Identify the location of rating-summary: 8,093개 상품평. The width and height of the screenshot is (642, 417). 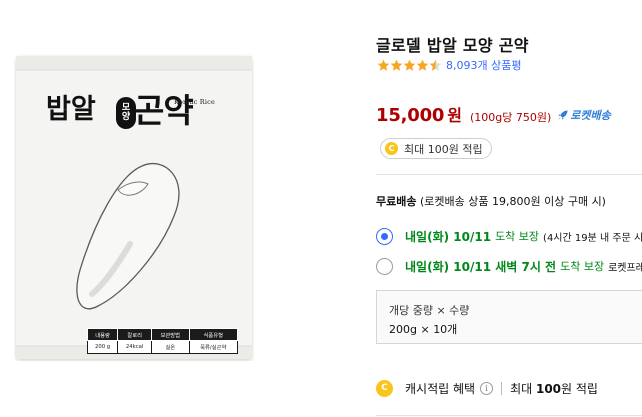
(449, 65).